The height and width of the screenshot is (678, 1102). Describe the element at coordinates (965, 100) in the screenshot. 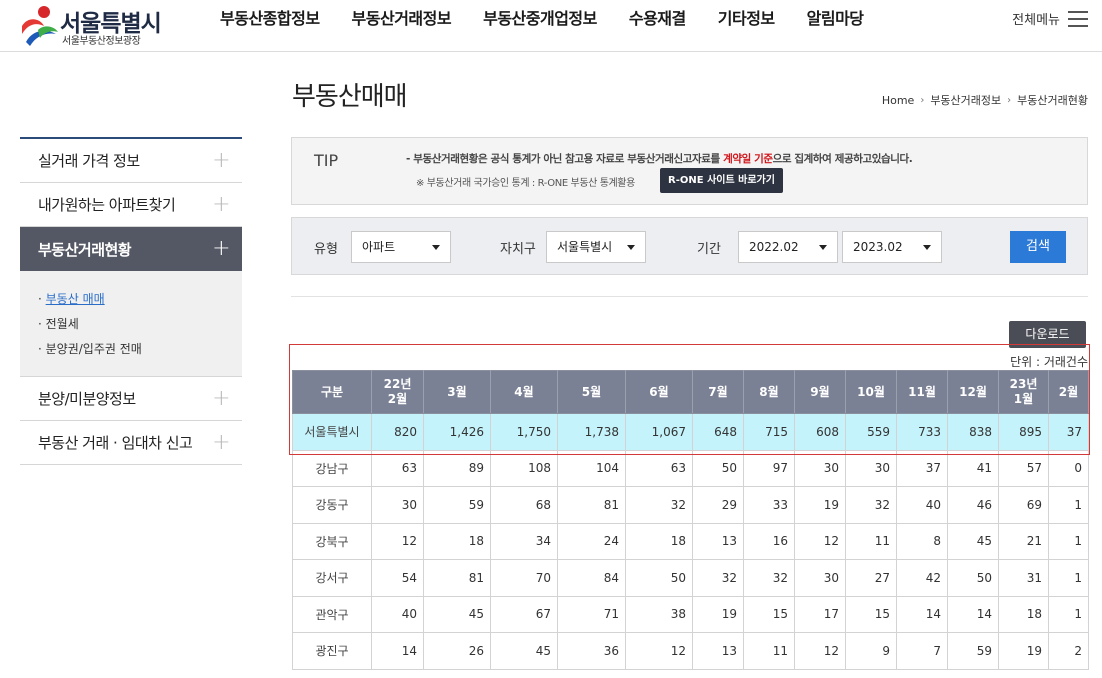

I see `breadcrumb-transaction-info: 부동산거래정보` at that location.